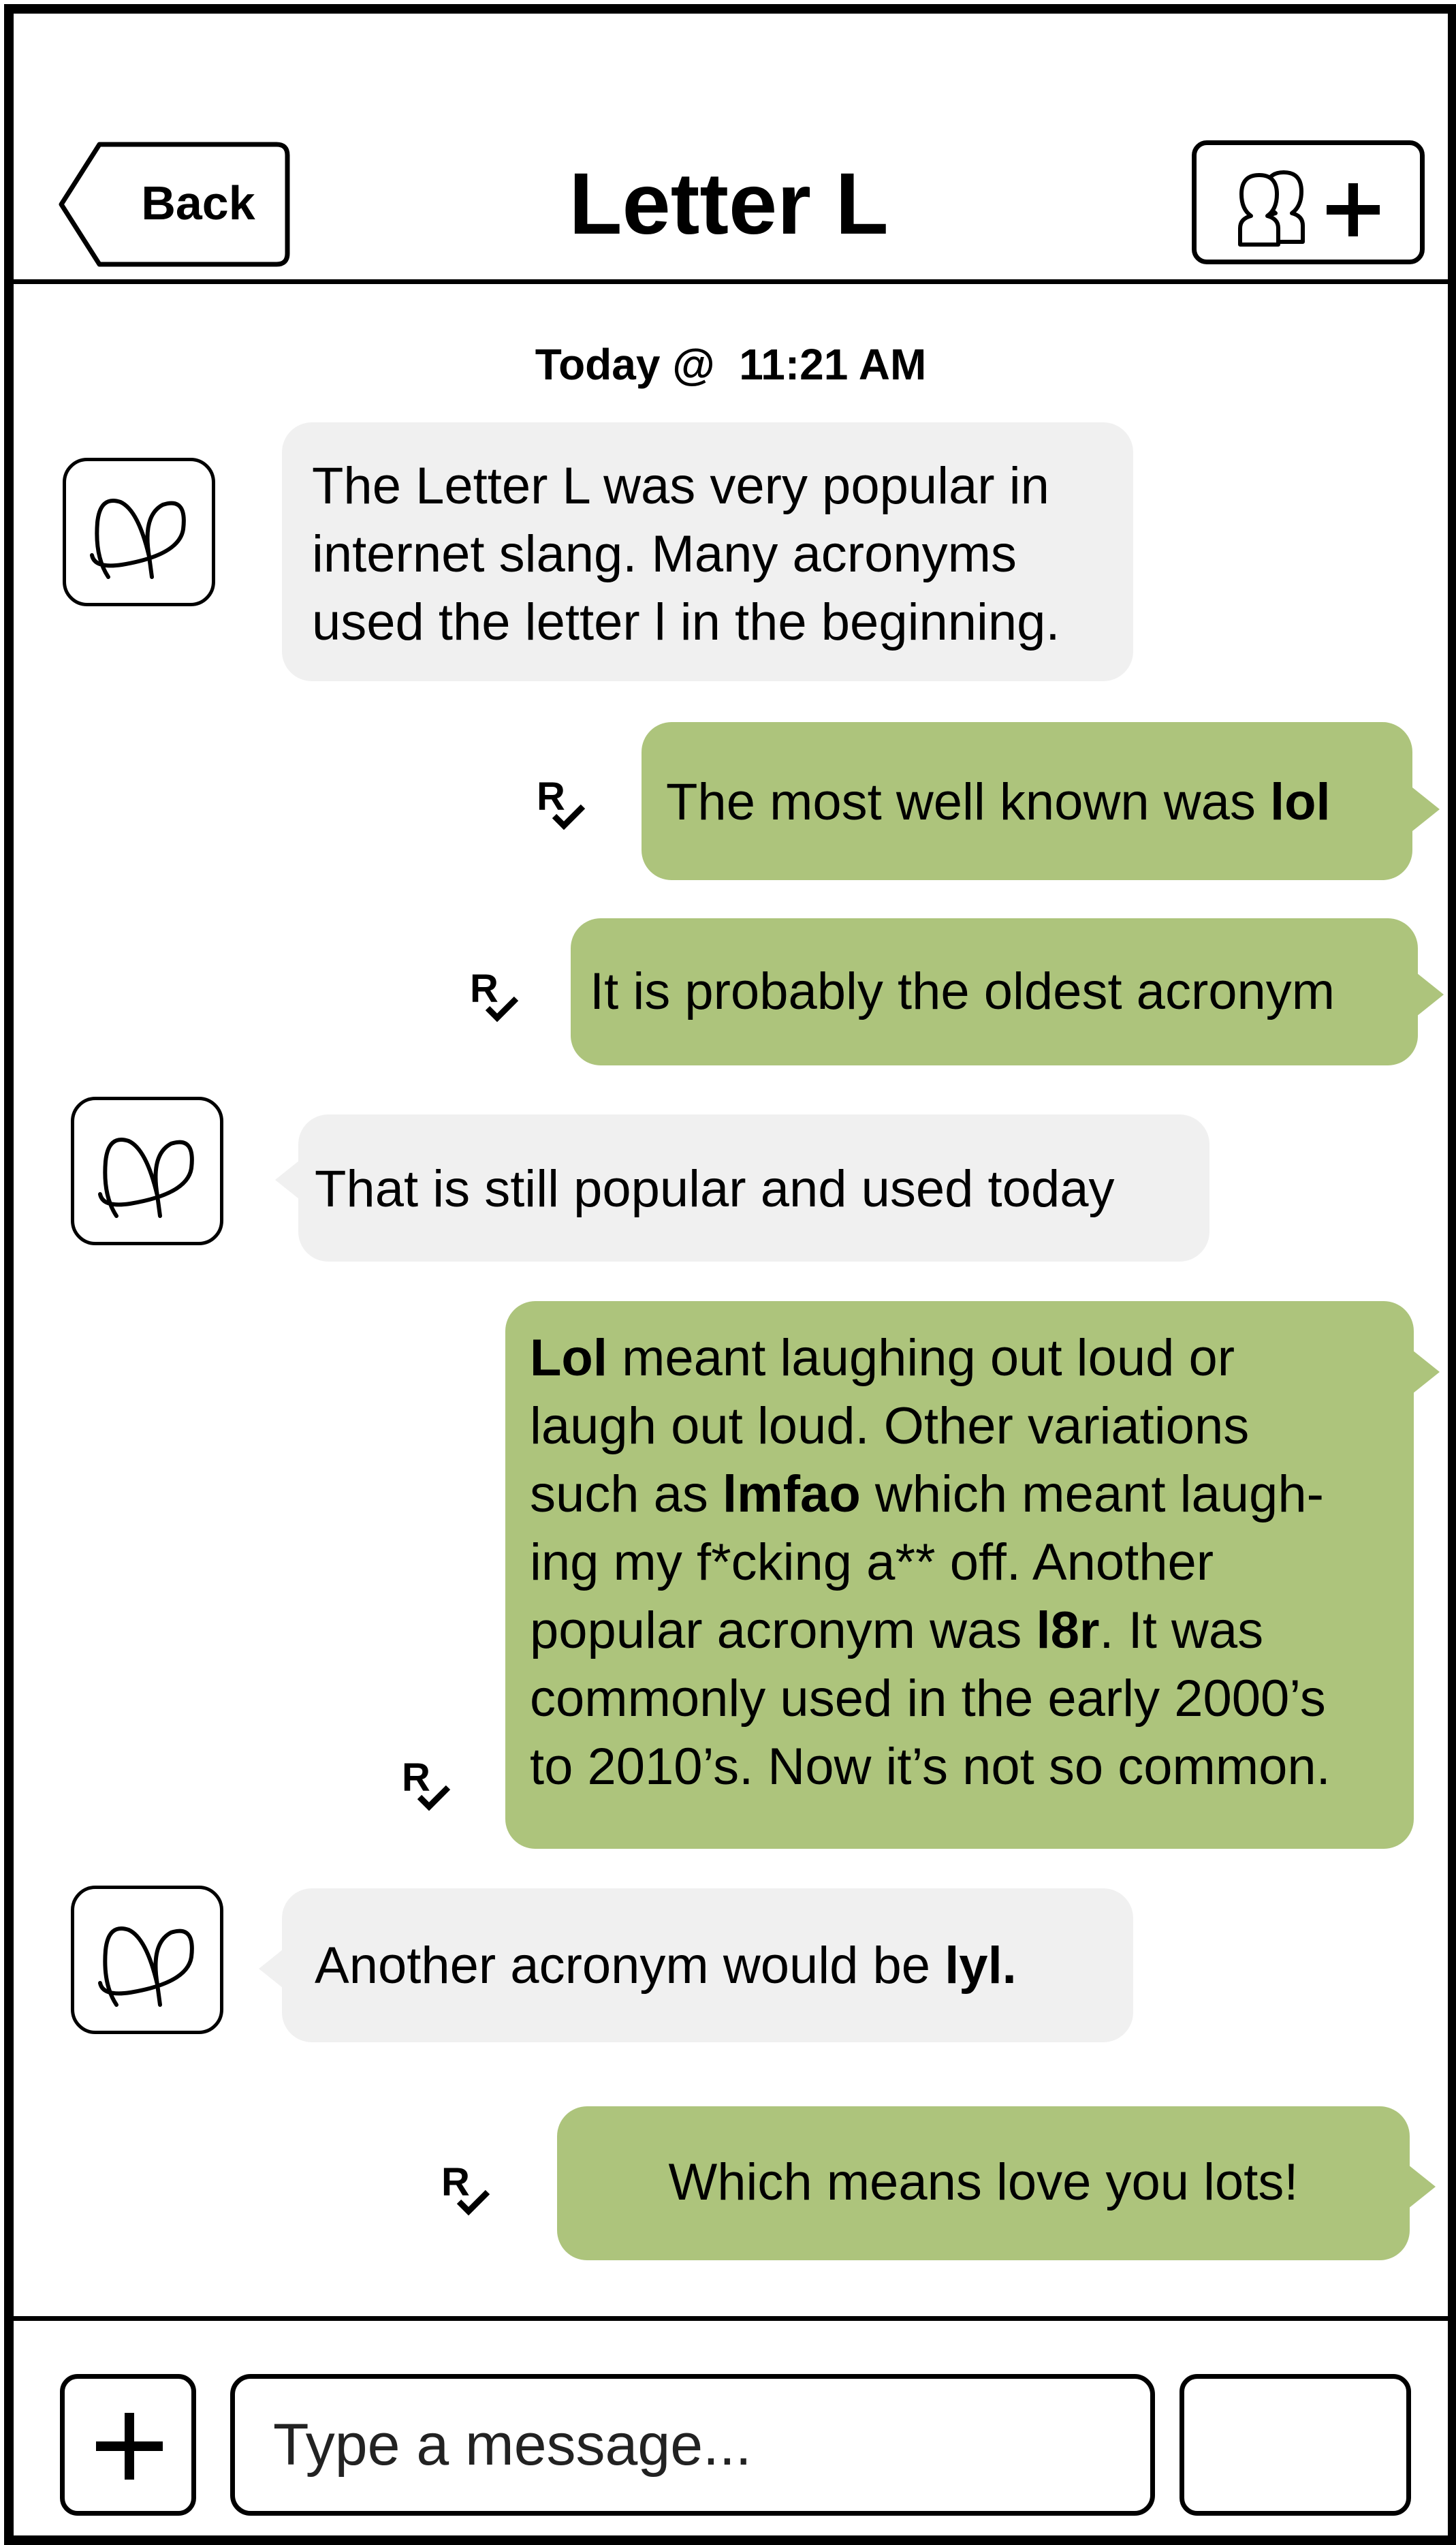 This screenshot has width=1456, height=2545. I want to click on message-line: The Letter L was very popular in, so click(680, 486).